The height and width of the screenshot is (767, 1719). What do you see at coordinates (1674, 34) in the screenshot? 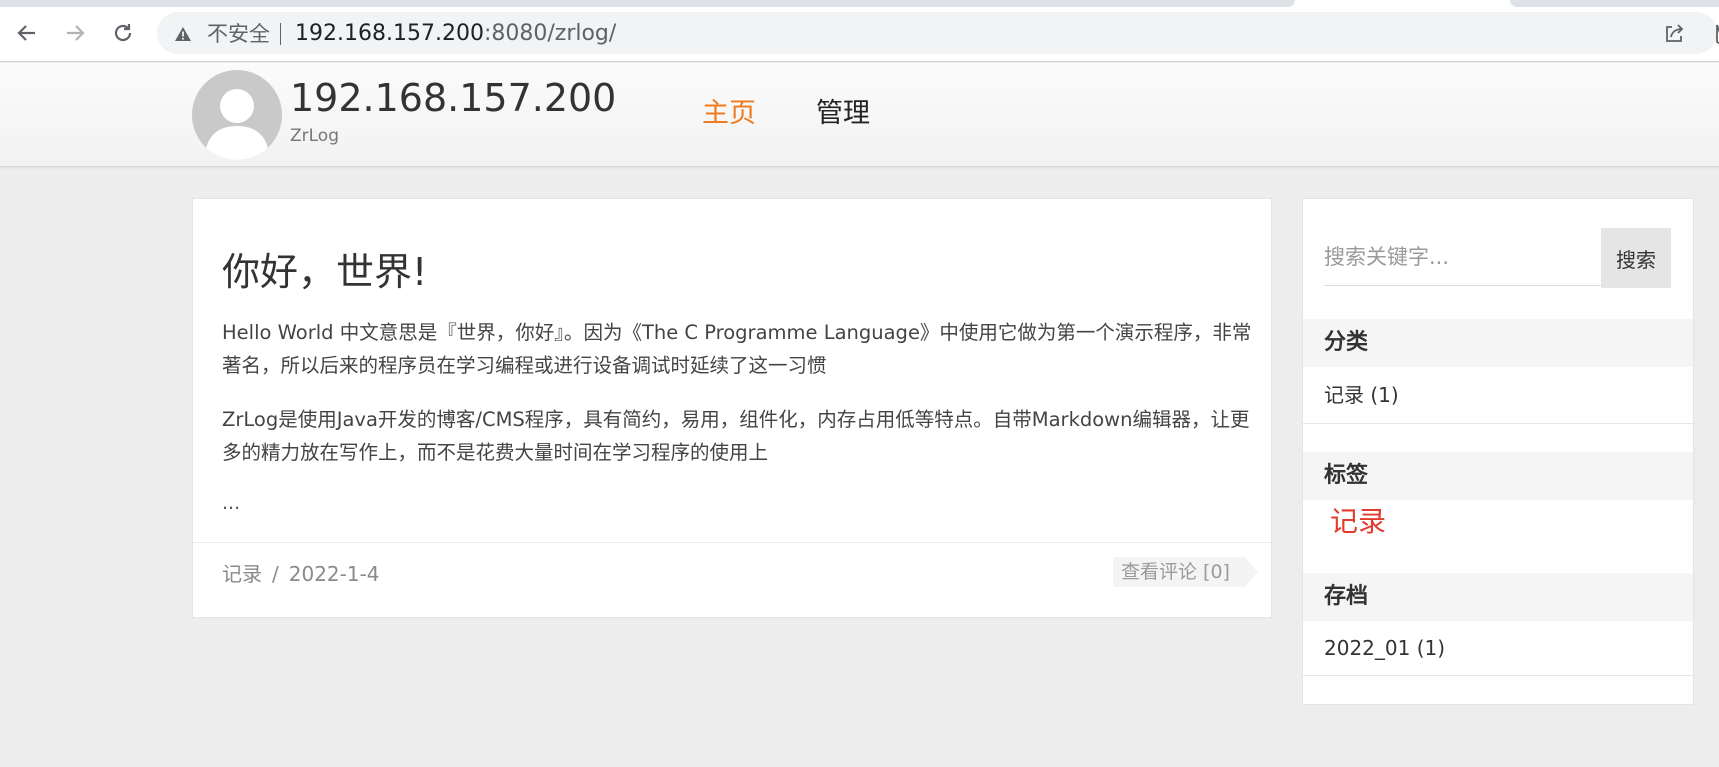
I see `share-icon` at bounding box center [1674, 34].